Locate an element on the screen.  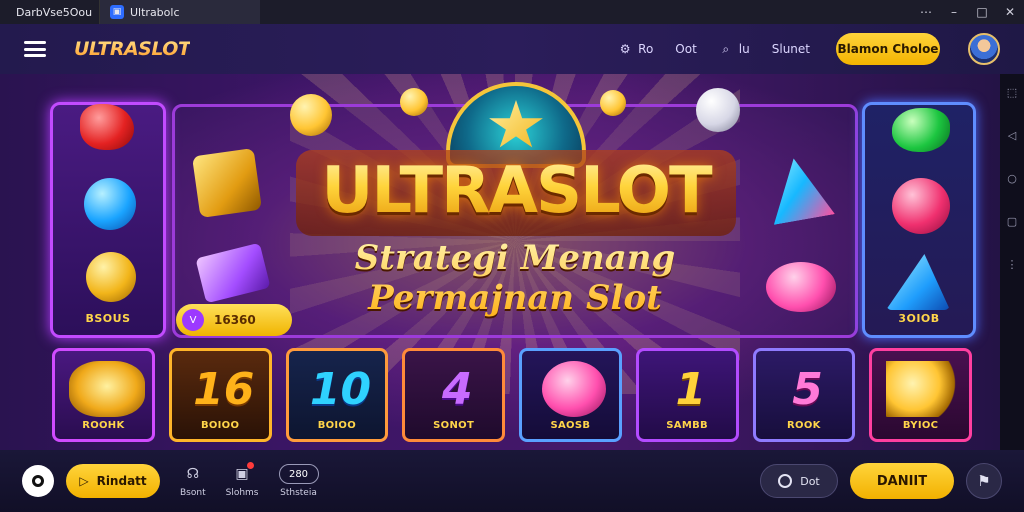
game-tile: SAOSB is located at coordinates (570, 395).